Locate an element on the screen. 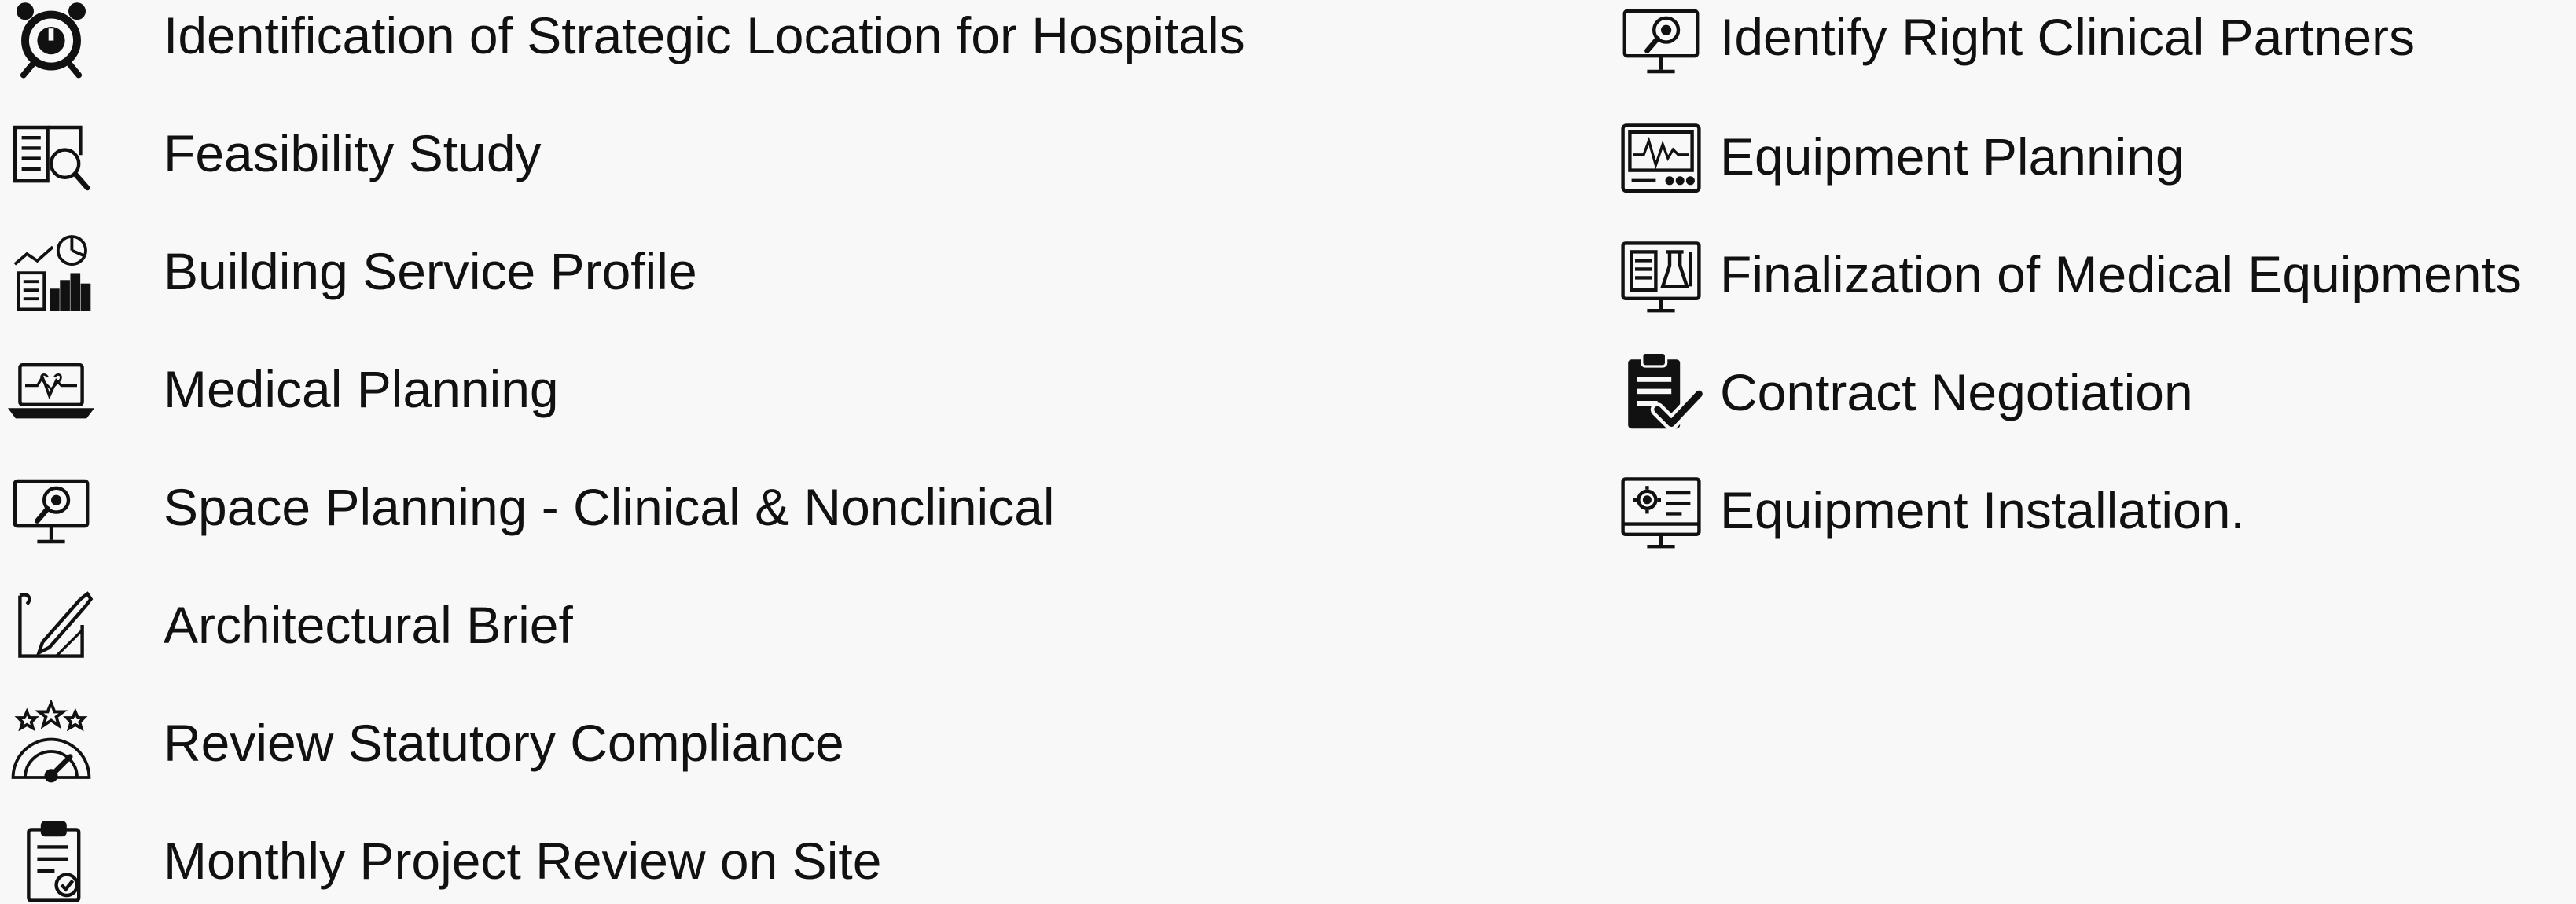  building-chart-icon is located at coordinates (51, 271).